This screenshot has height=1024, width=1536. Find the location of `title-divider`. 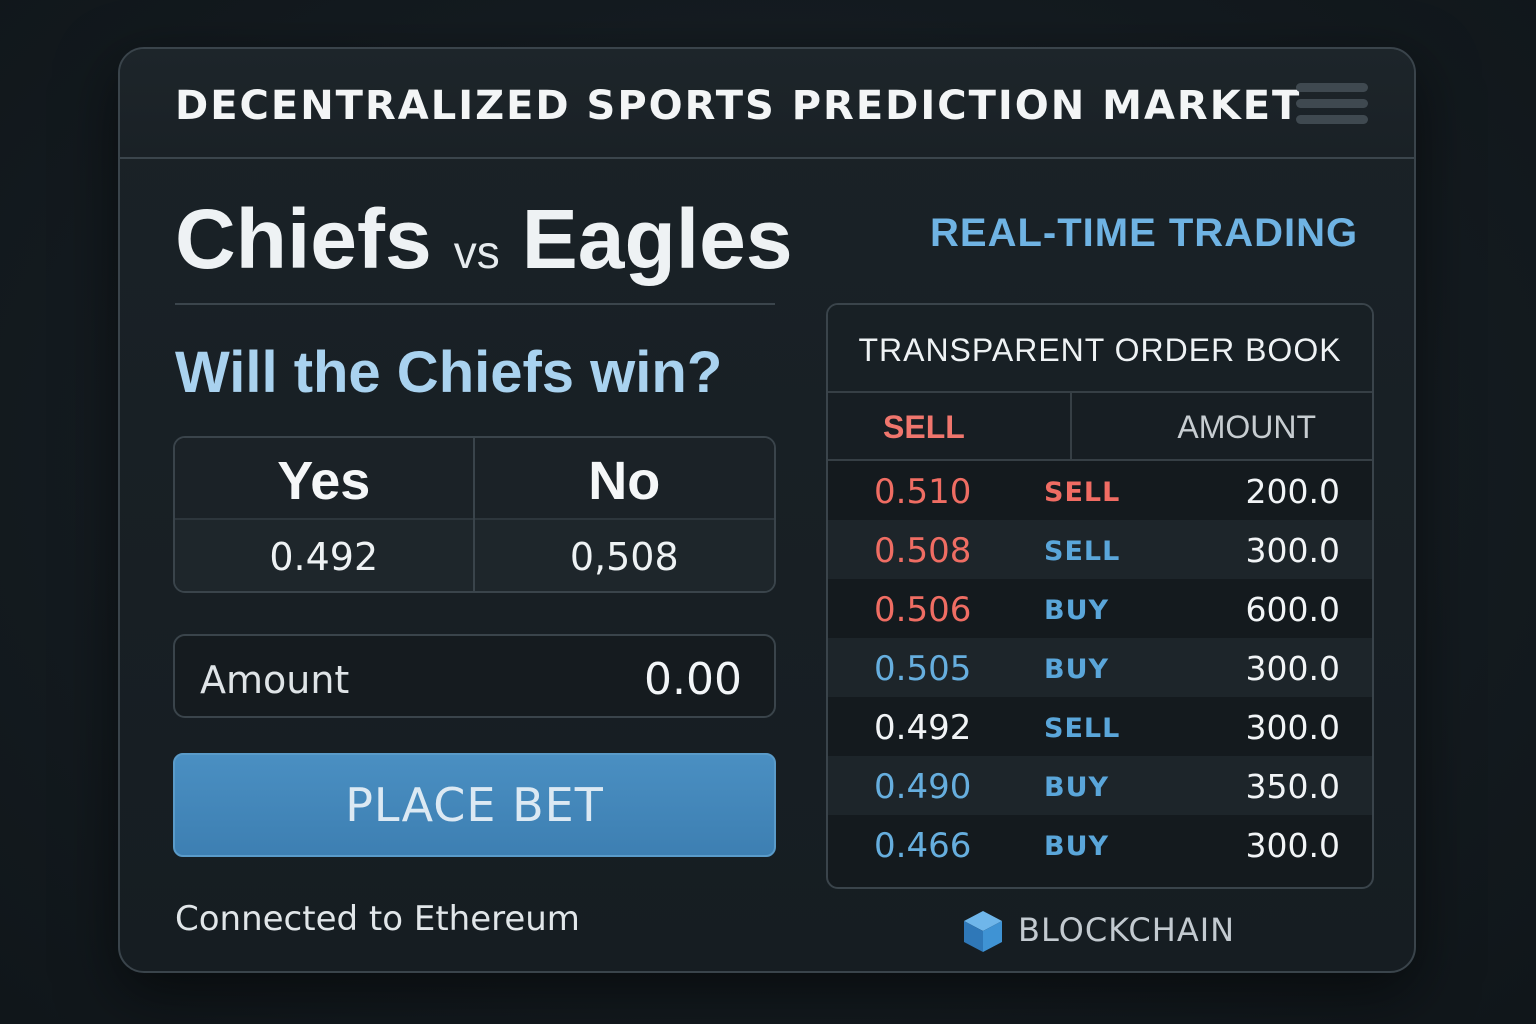

title-divider is located at coordinates (475, 304).